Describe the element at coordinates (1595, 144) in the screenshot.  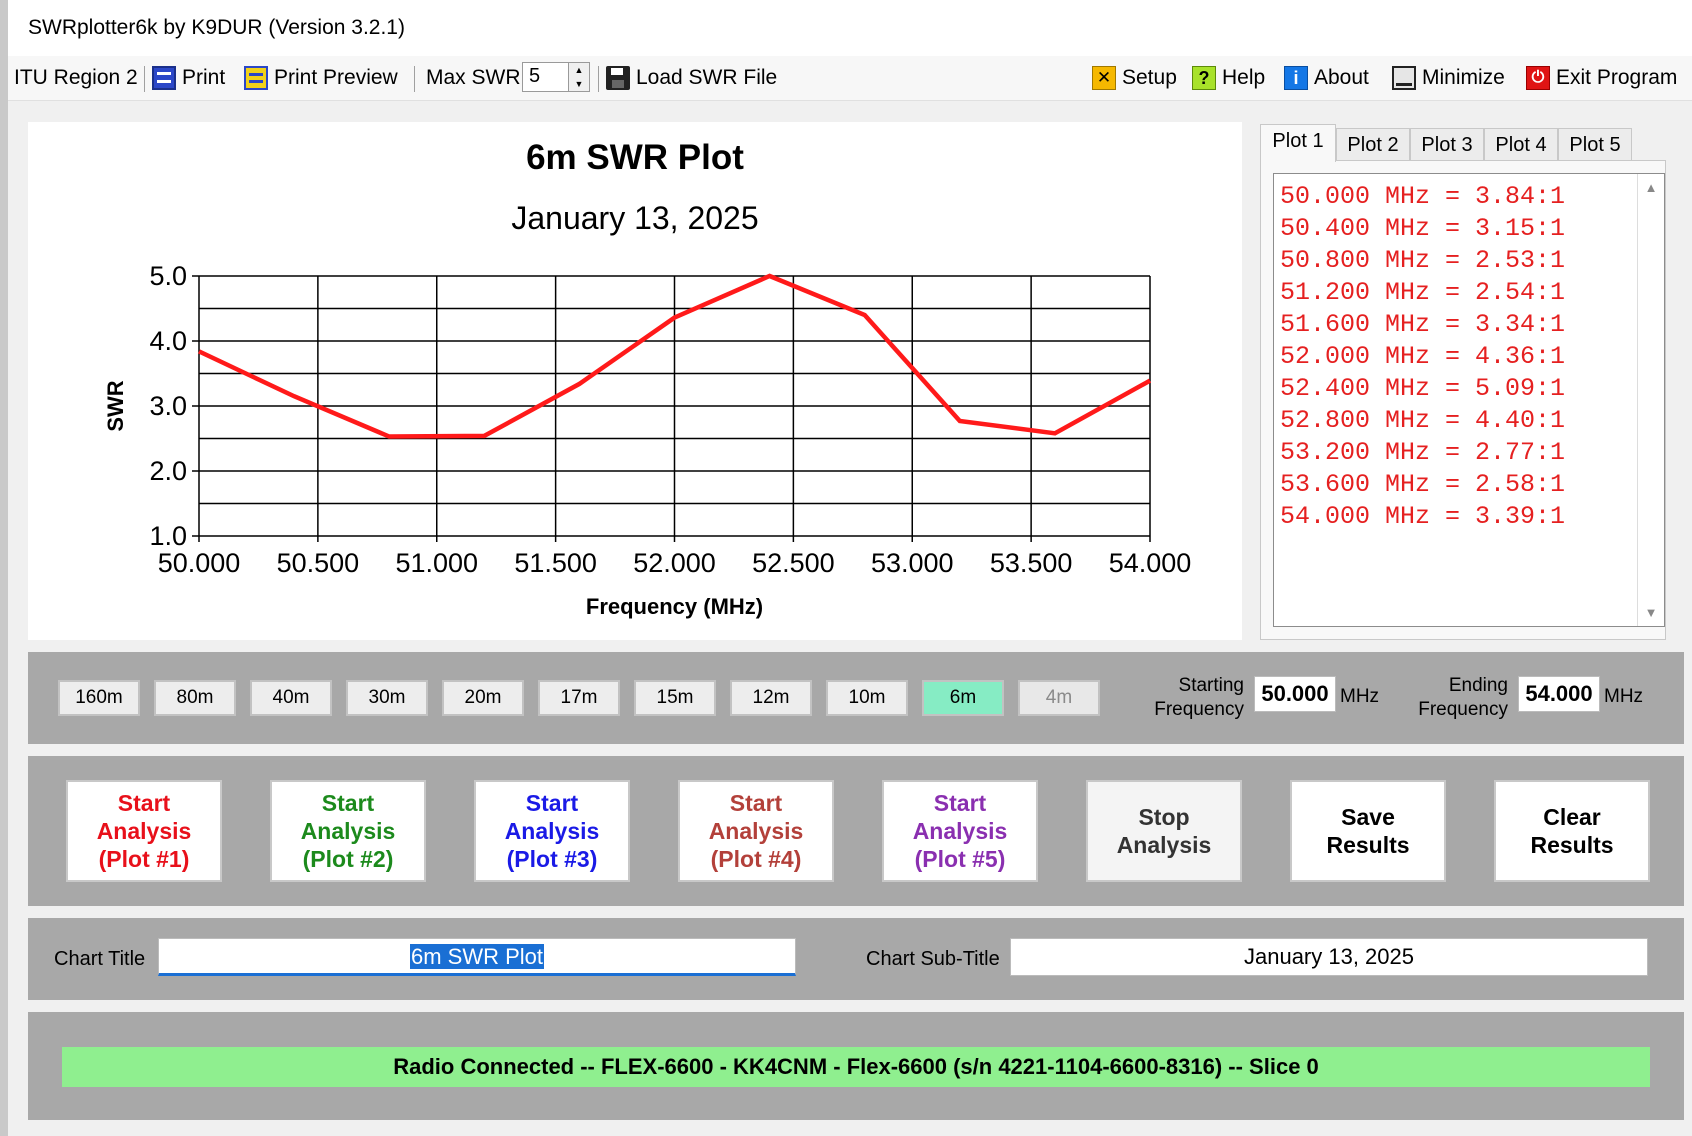
I see `tab-plot-5: Plot 5` at that location.